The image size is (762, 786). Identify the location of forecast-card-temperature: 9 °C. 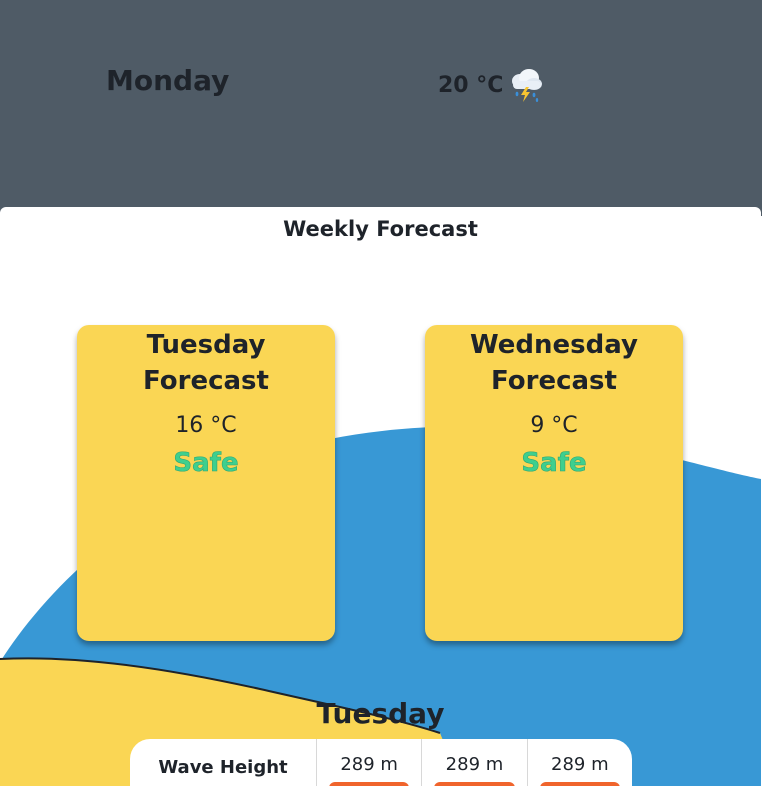
(554, 425).